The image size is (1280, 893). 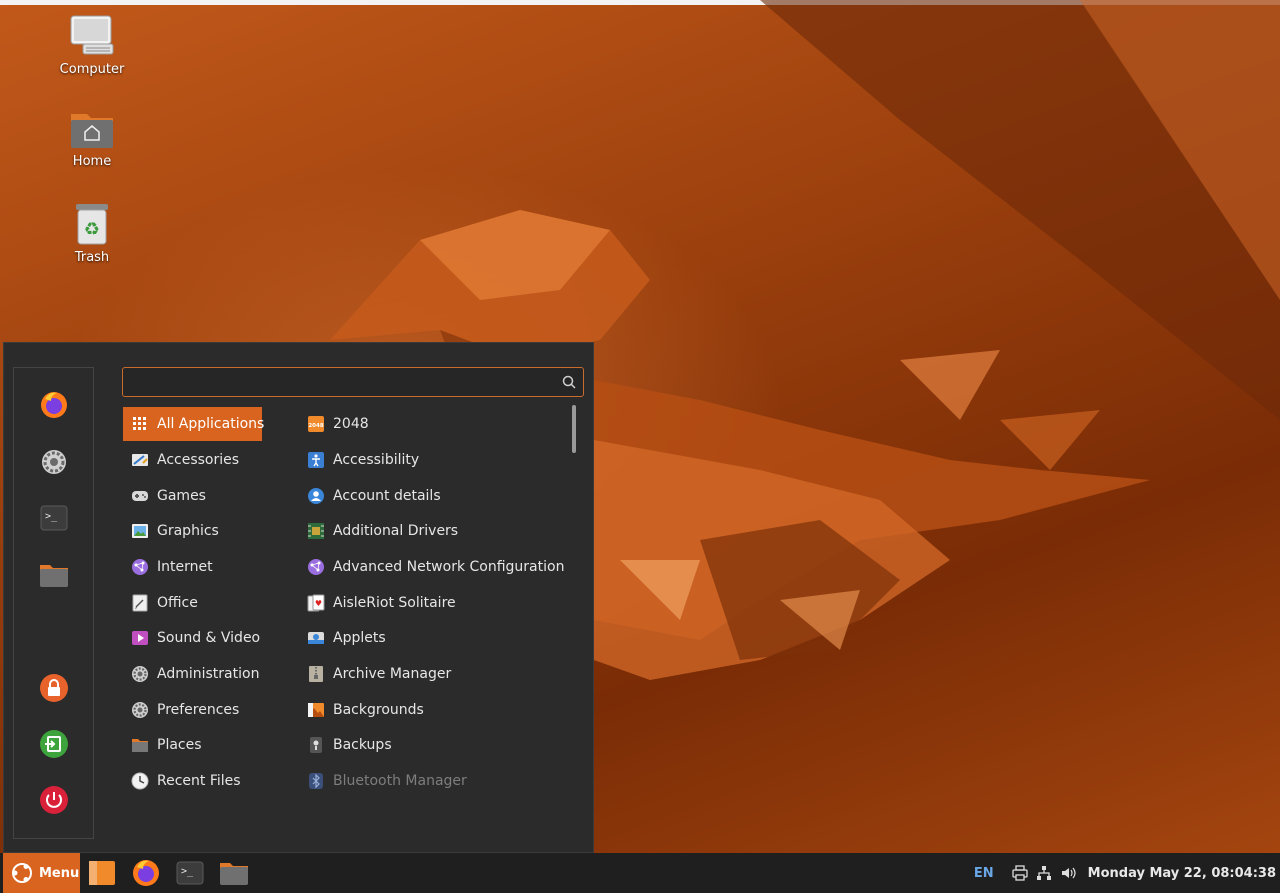 I want to click on category-graphics: Graphics, so click(x=192, y=531).